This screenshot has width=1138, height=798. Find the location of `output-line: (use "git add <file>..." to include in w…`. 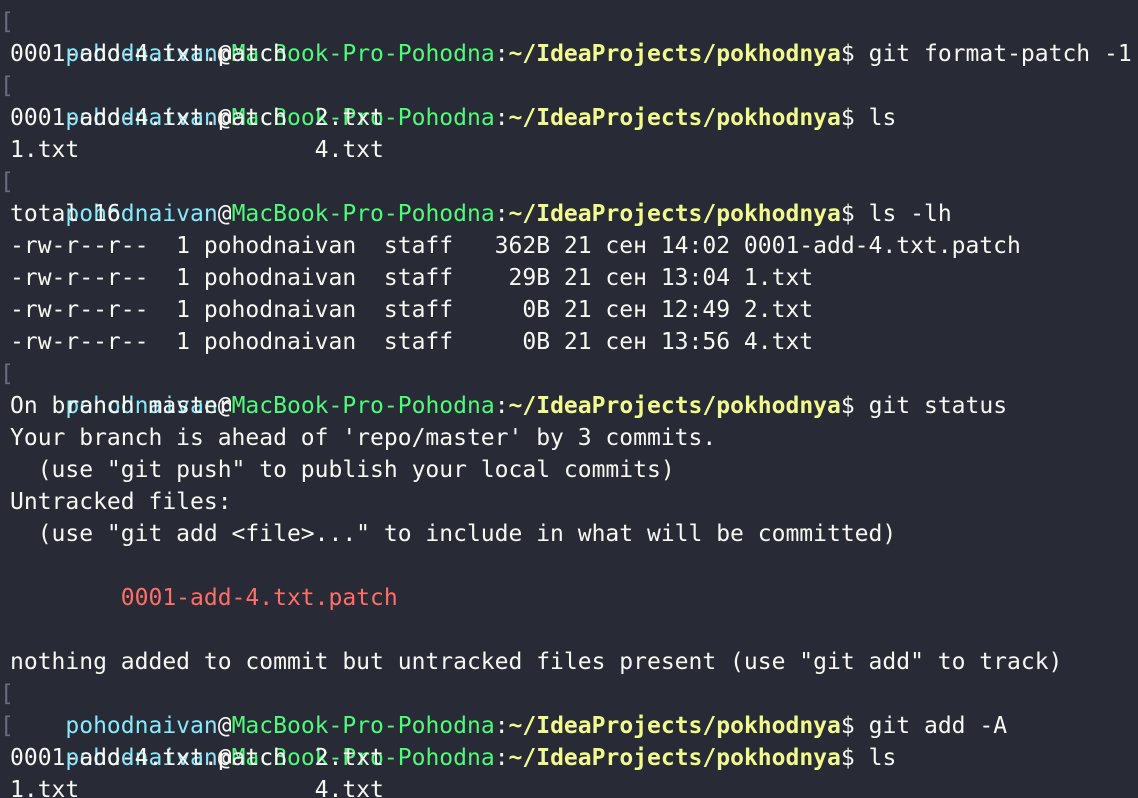

output-line: (use "git add <file>..." to include in w… is located at coordinates (453, 534).